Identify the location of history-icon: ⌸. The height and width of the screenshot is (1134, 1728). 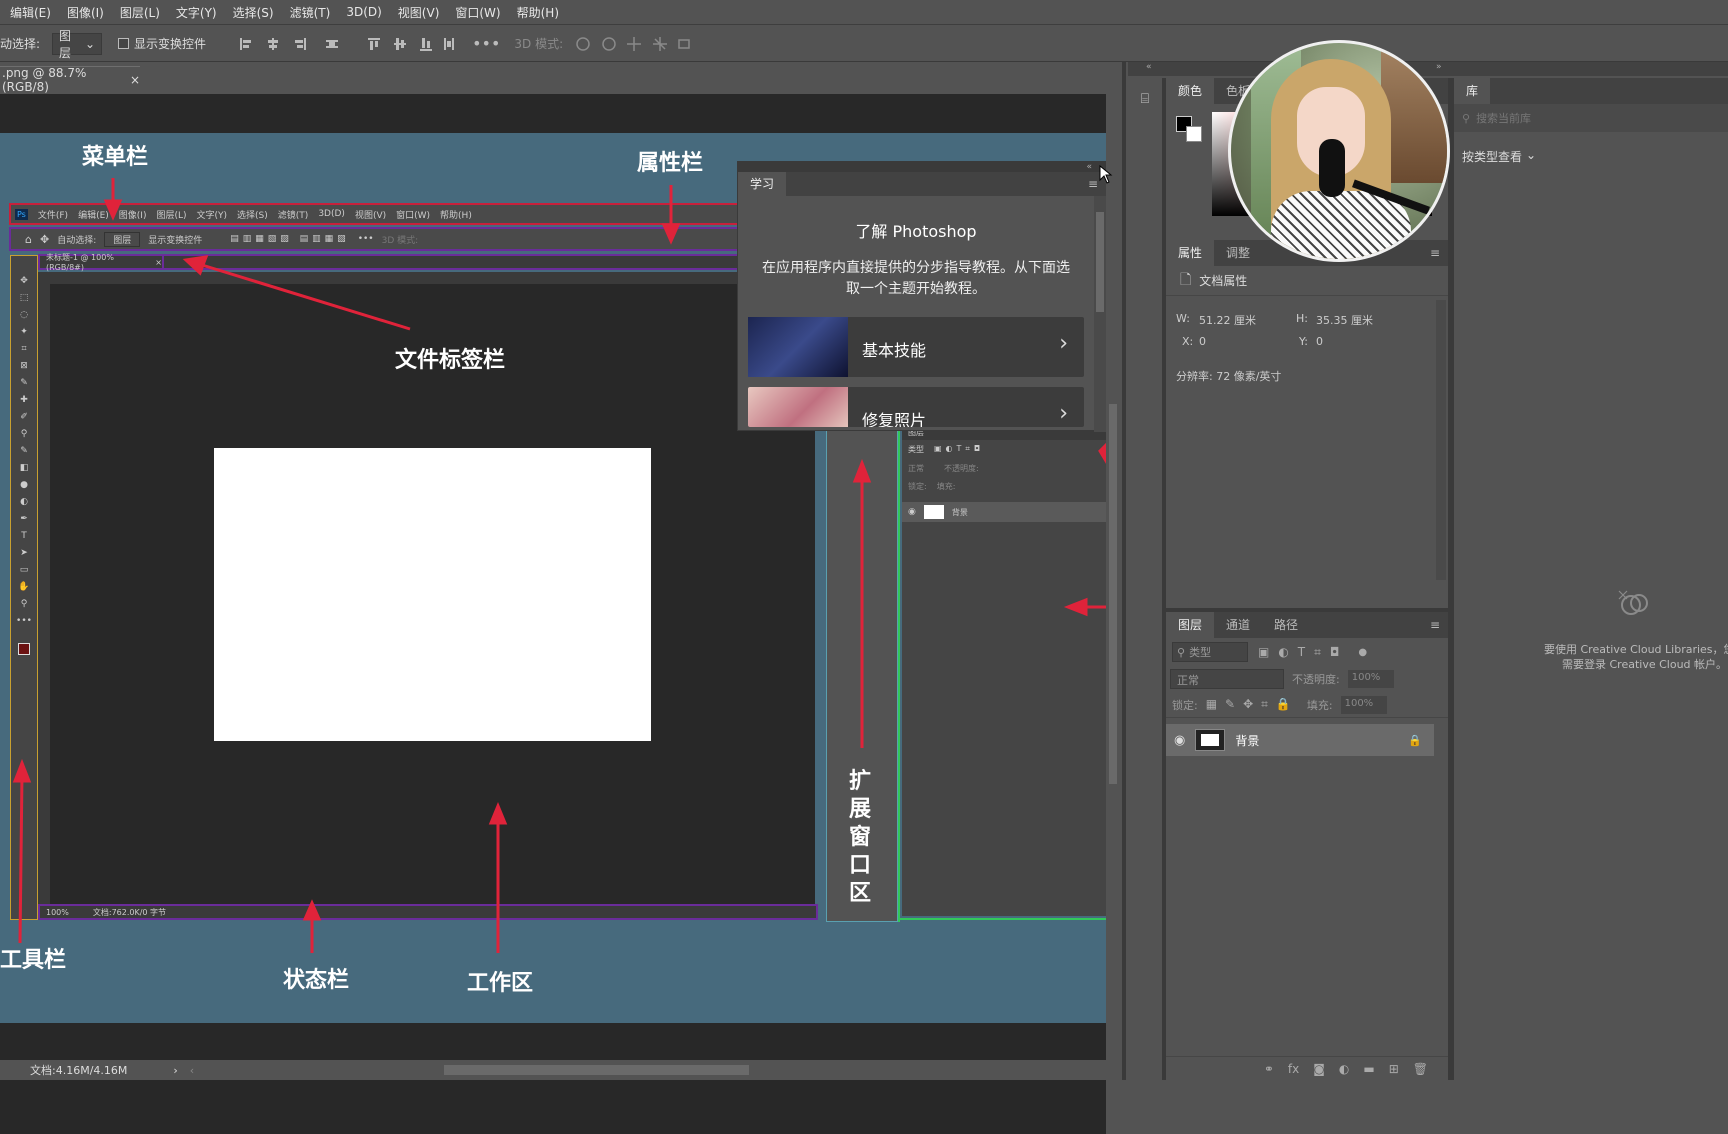
(1145, 99).